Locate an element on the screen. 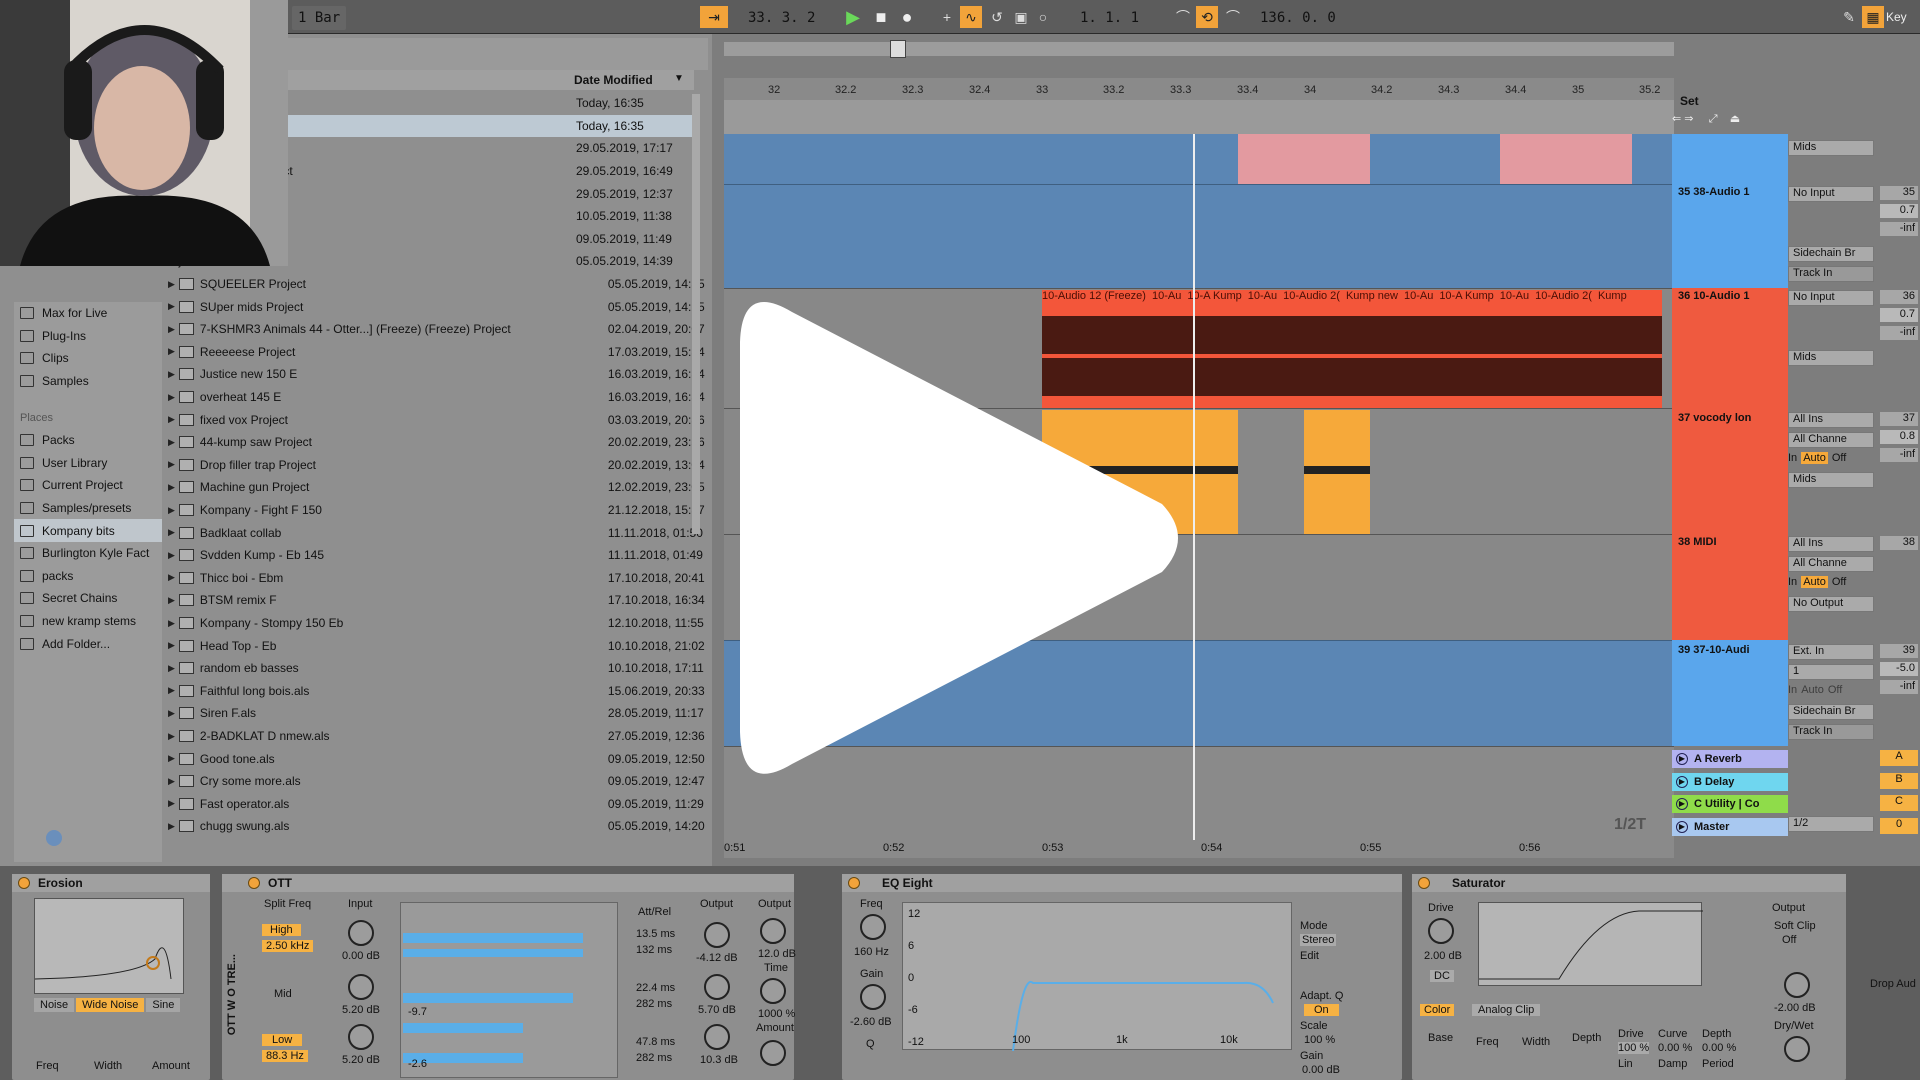 This screenshot has width=1920, height=1080. loop-start-display: 1. 1. 1 is located at coordinates (1110, 18).